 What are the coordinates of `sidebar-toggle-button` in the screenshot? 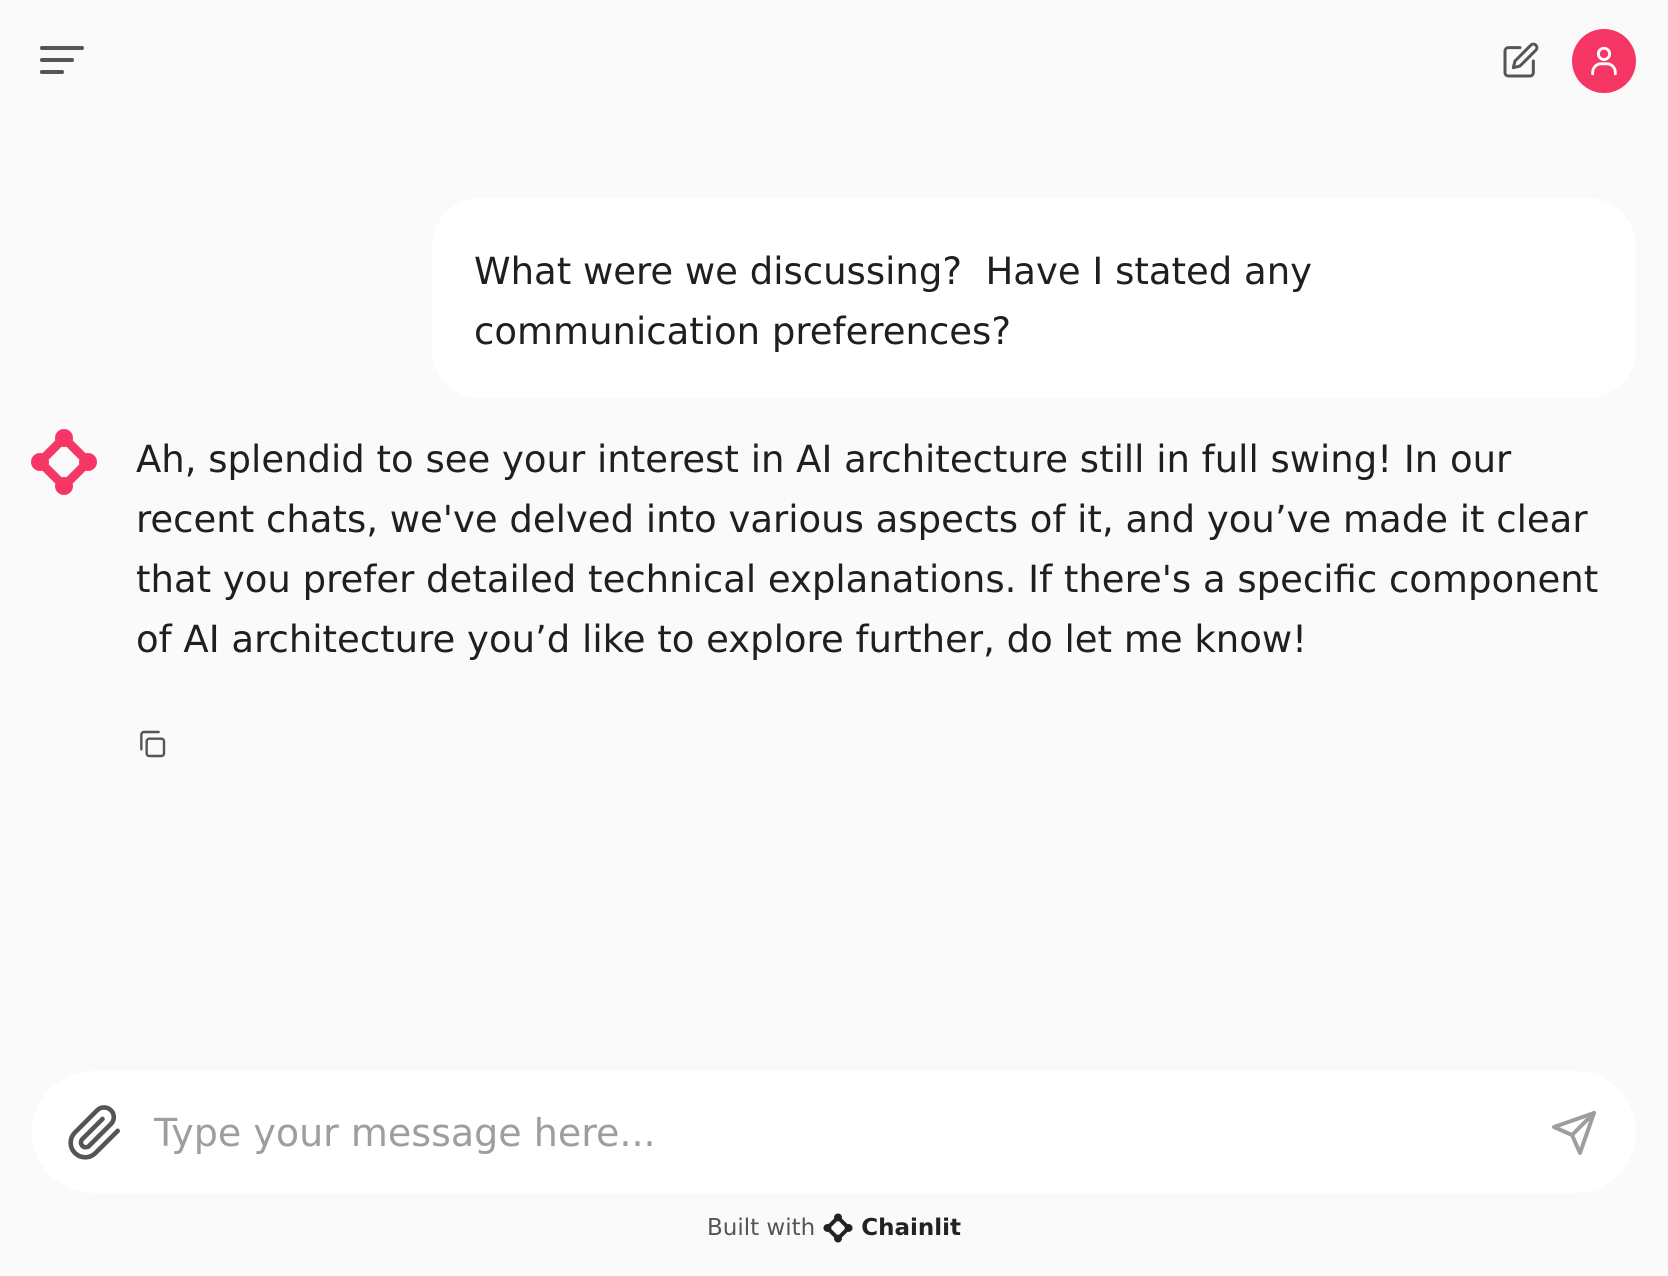 It's located at (60, 61).